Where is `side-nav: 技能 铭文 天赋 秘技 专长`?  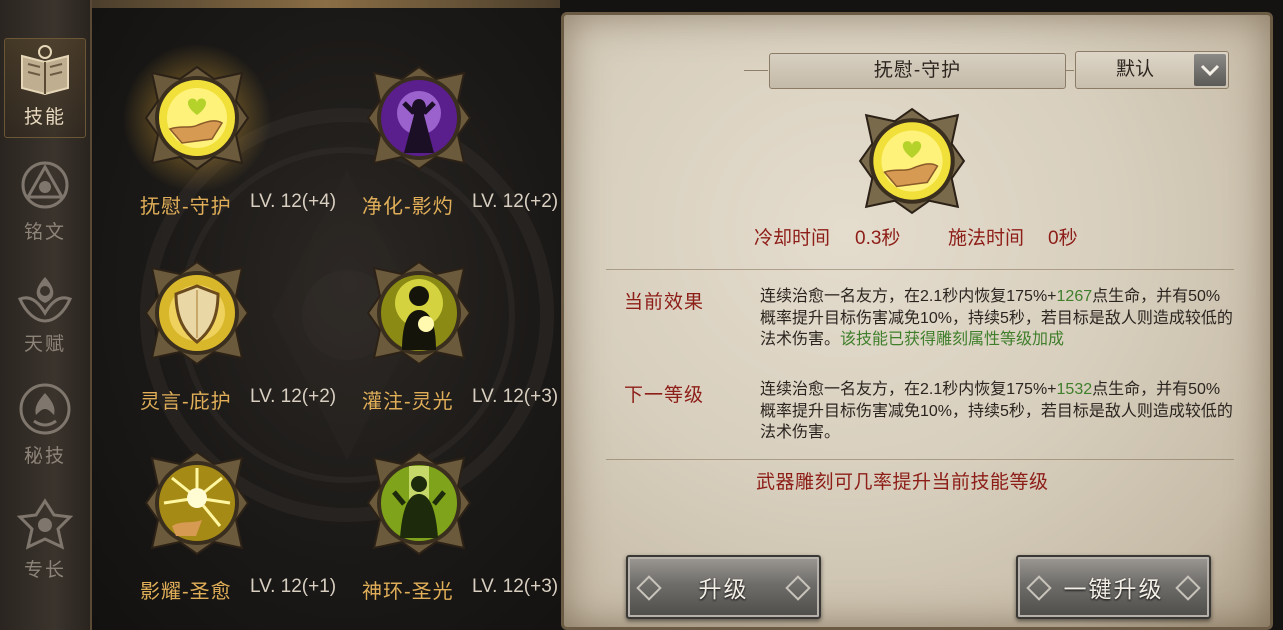 side-nav: 技能 铭文 天赋 秘技 专长 is located at coordinates (46, 315).